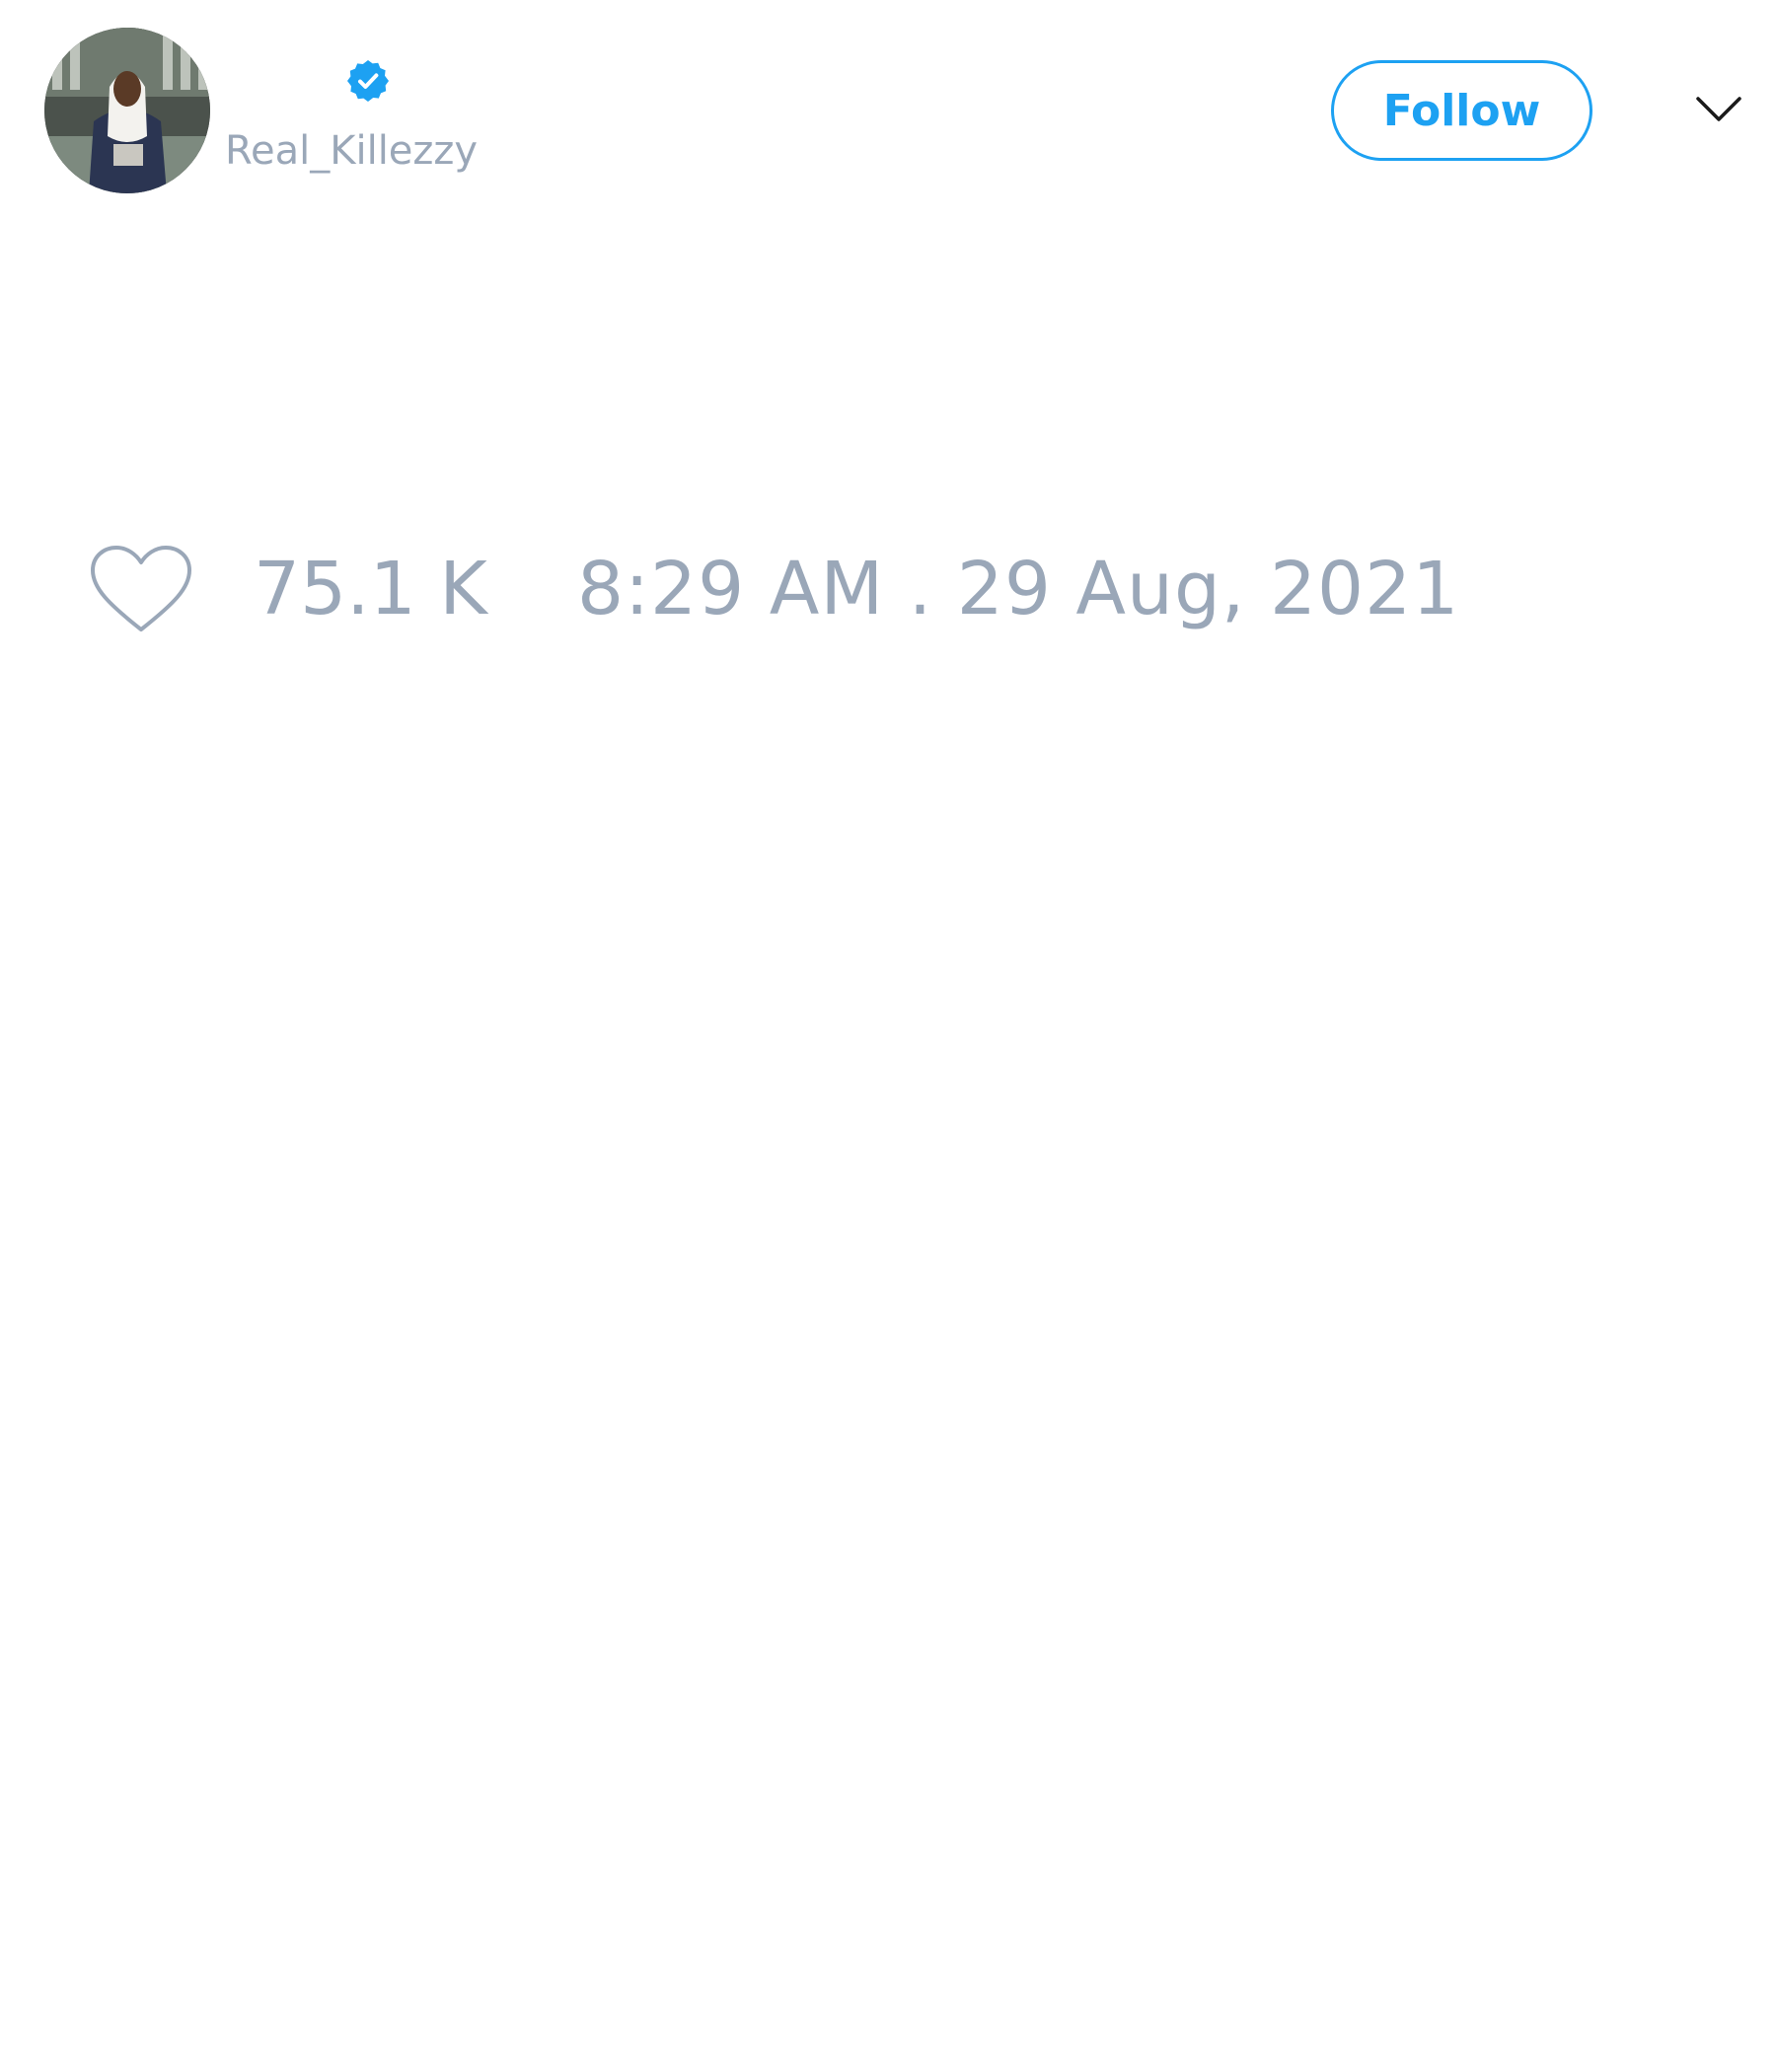 The height and width of the screenshot is (2072, 1776). What do you see at coordinates (1719, 110) in the screenshot?
I see `chevron-down-icon` at bounding box center [1719, 110].